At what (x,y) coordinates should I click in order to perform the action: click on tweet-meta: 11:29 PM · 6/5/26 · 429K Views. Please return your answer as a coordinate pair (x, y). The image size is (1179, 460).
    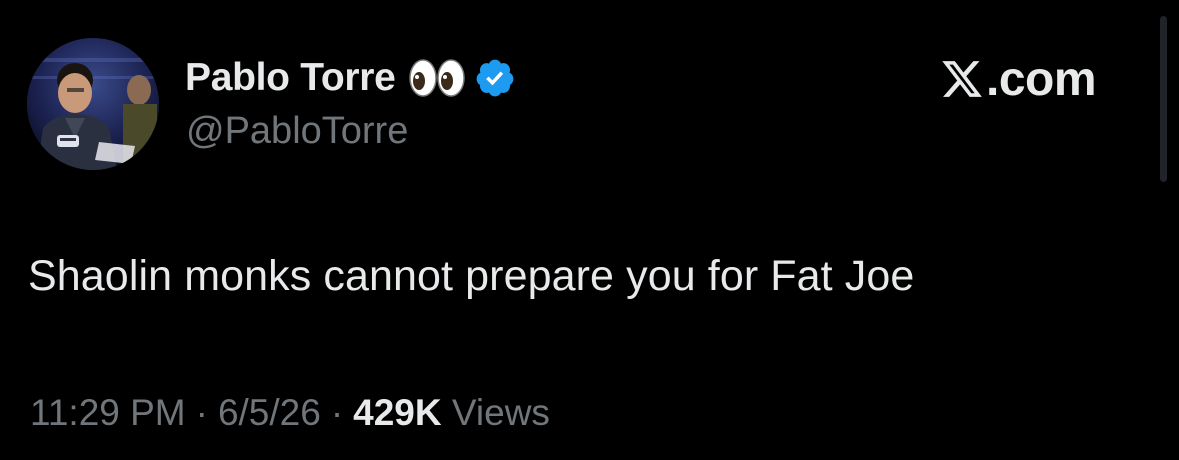
    Looking at the image, I should click on (290, 413).